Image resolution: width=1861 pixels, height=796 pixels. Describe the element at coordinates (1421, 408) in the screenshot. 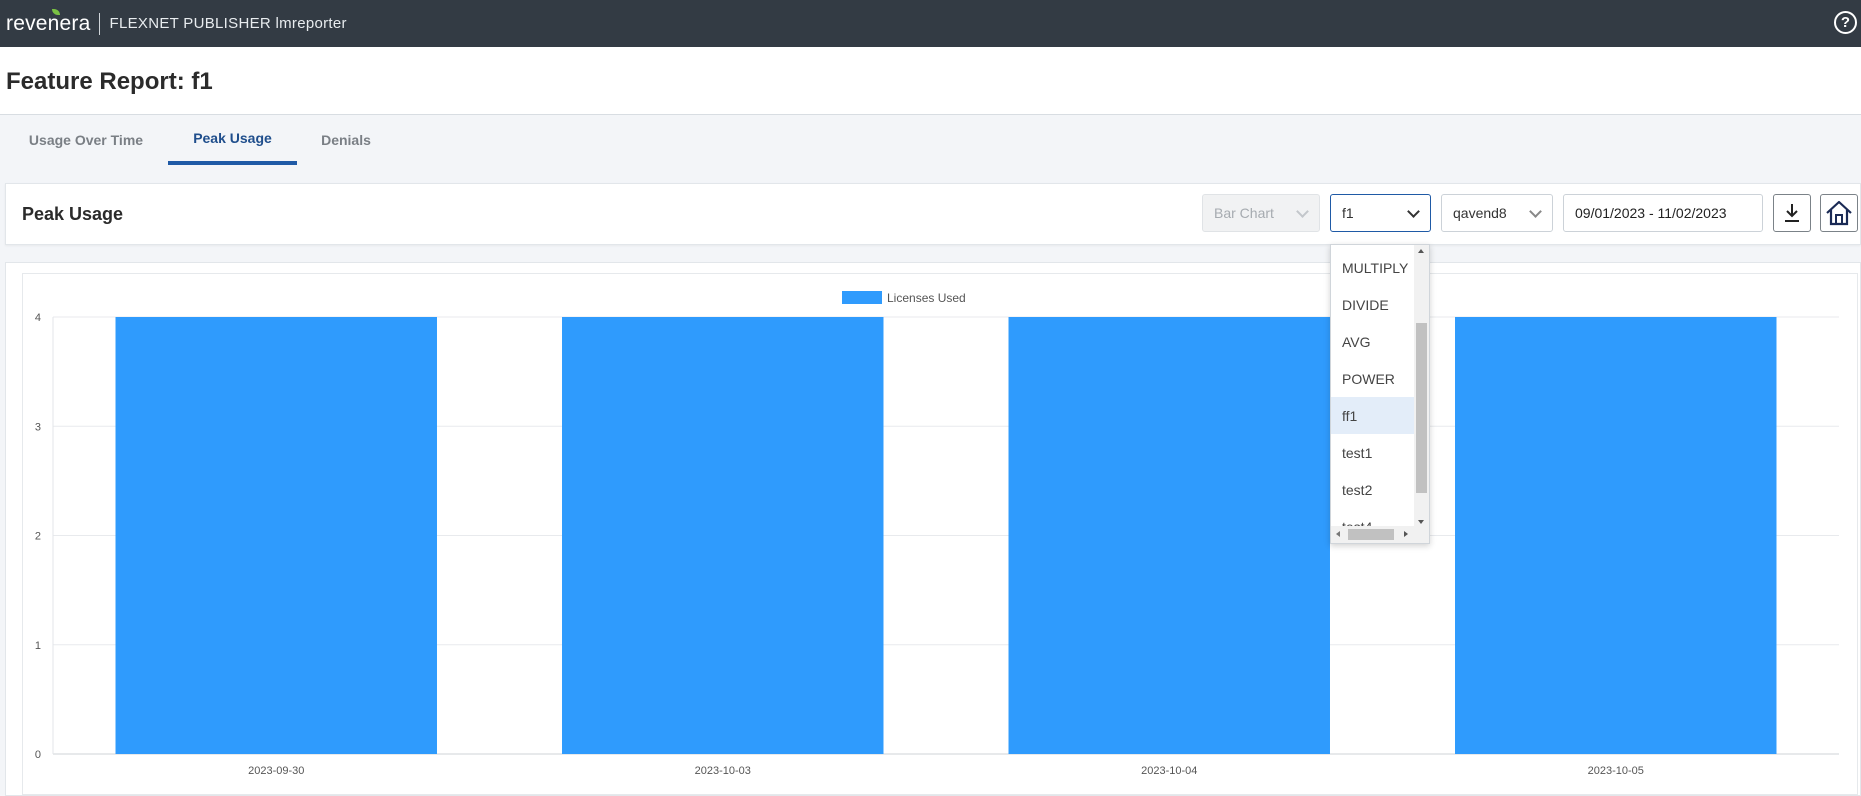

I see `vertical-scroll-thumb` at that location.